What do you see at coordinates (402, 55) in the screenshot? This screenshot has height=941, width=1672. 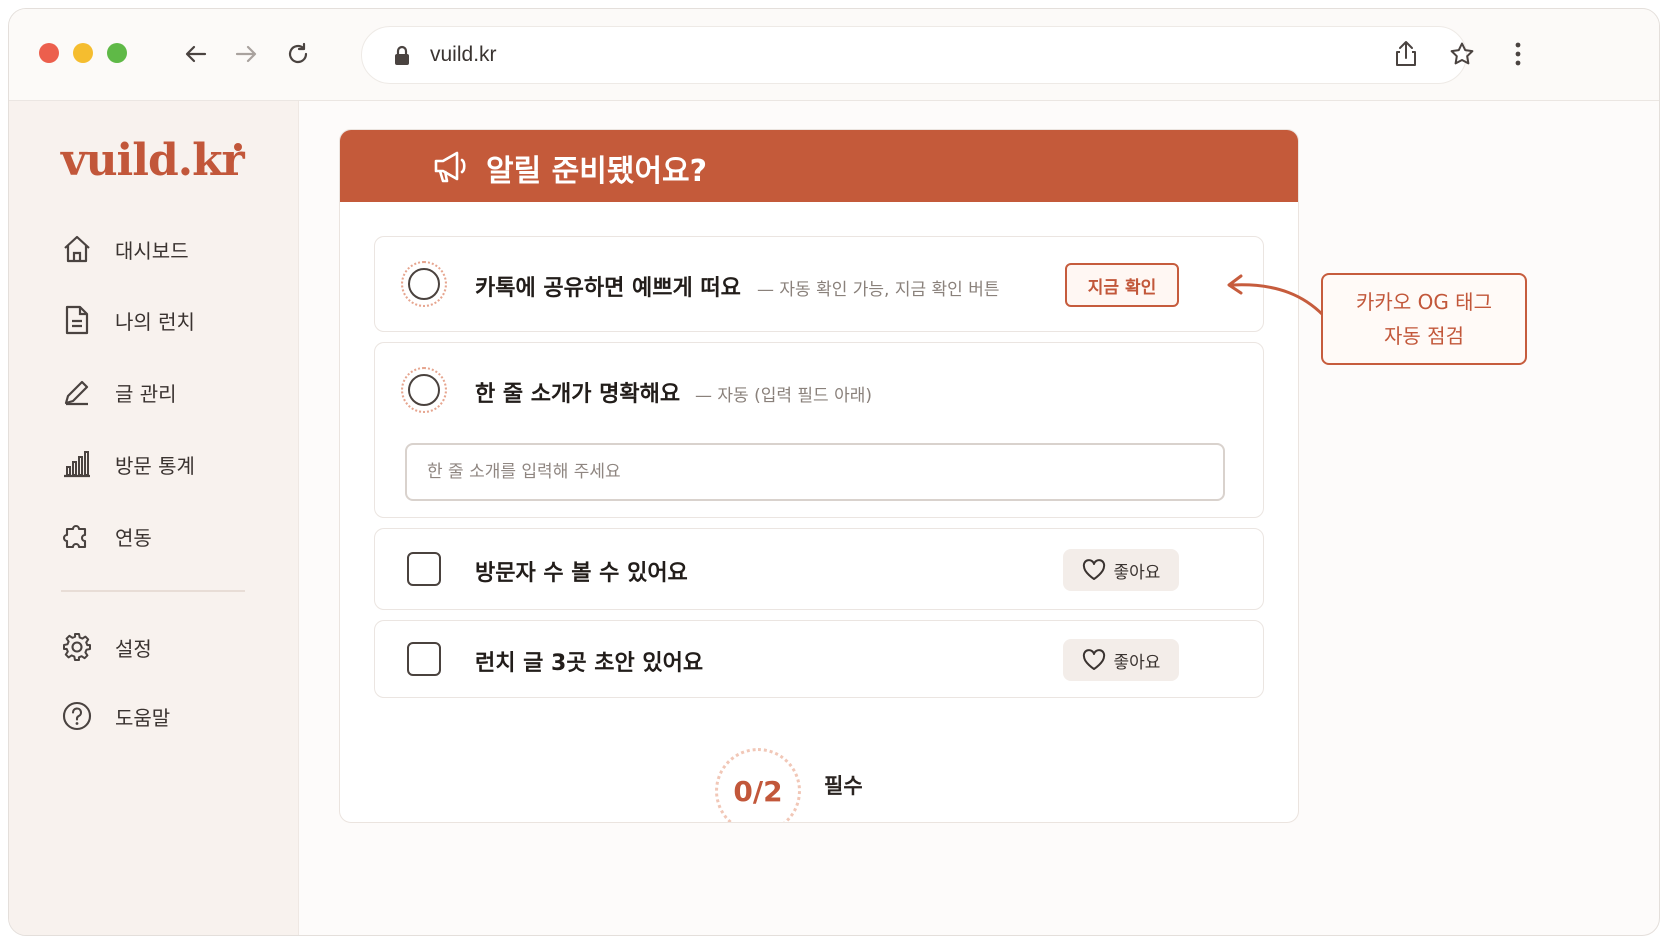 I see `lock-icon` at bounding box center [402, 55].